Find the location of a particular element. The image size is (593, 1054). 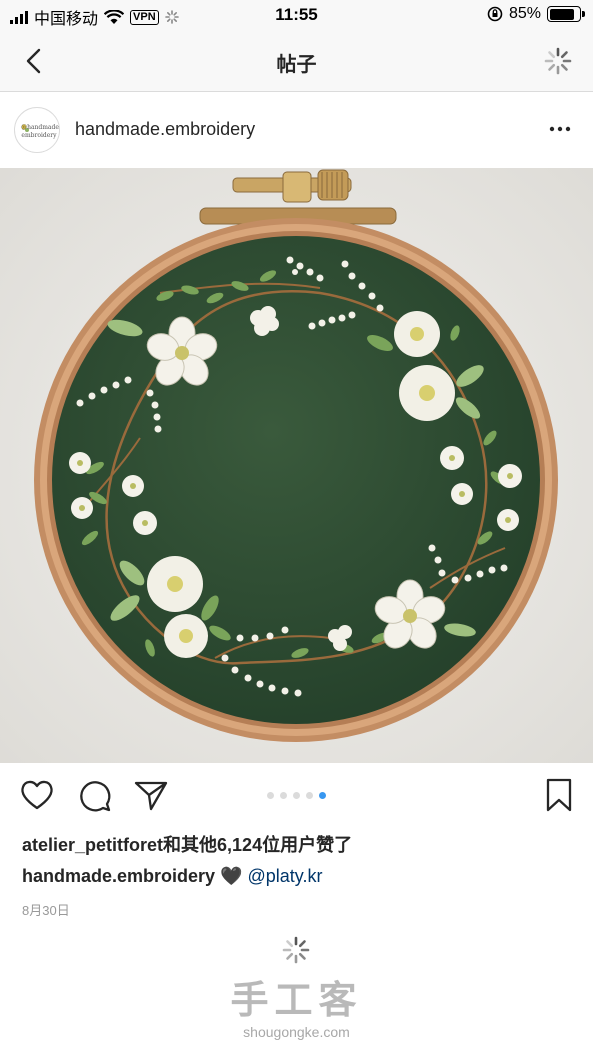

bookmark-icon is located at coordinates (559, 795).